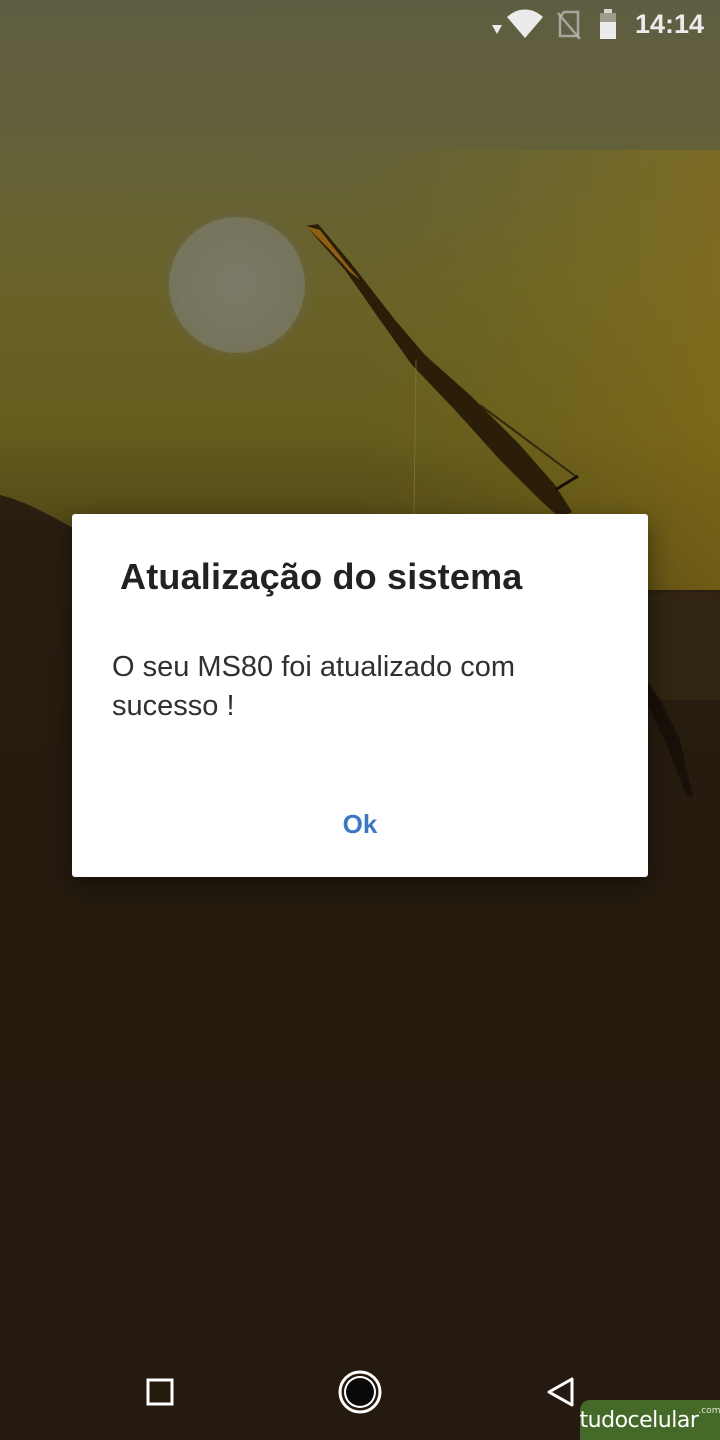 The width and height of the screenshot is (720, 1440). What do you see at coordinates (360, 824) in the screenshot?
I see `ok-button: Ok` at bounding box center [360, 824].